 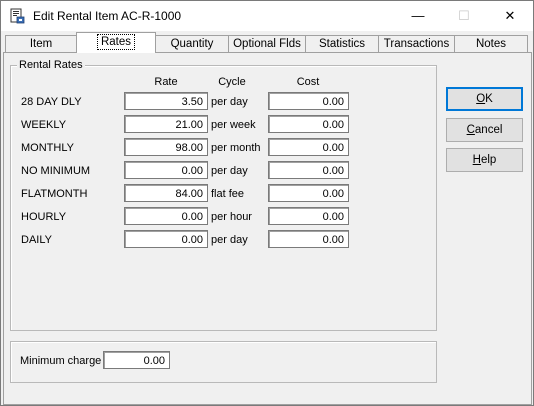 I want to click on tab-quantity: Quantity, so click(x=192, y=43).